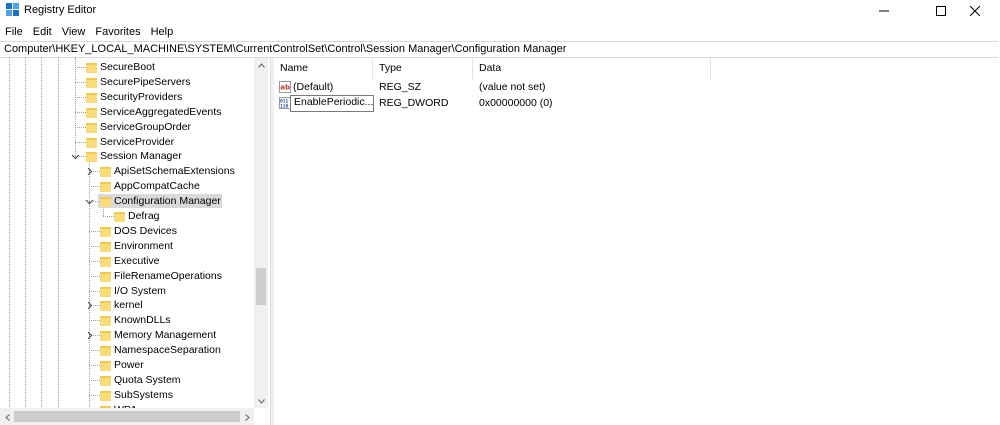  I want to click on tree-item-label: Memory Management, so click(165, 335).